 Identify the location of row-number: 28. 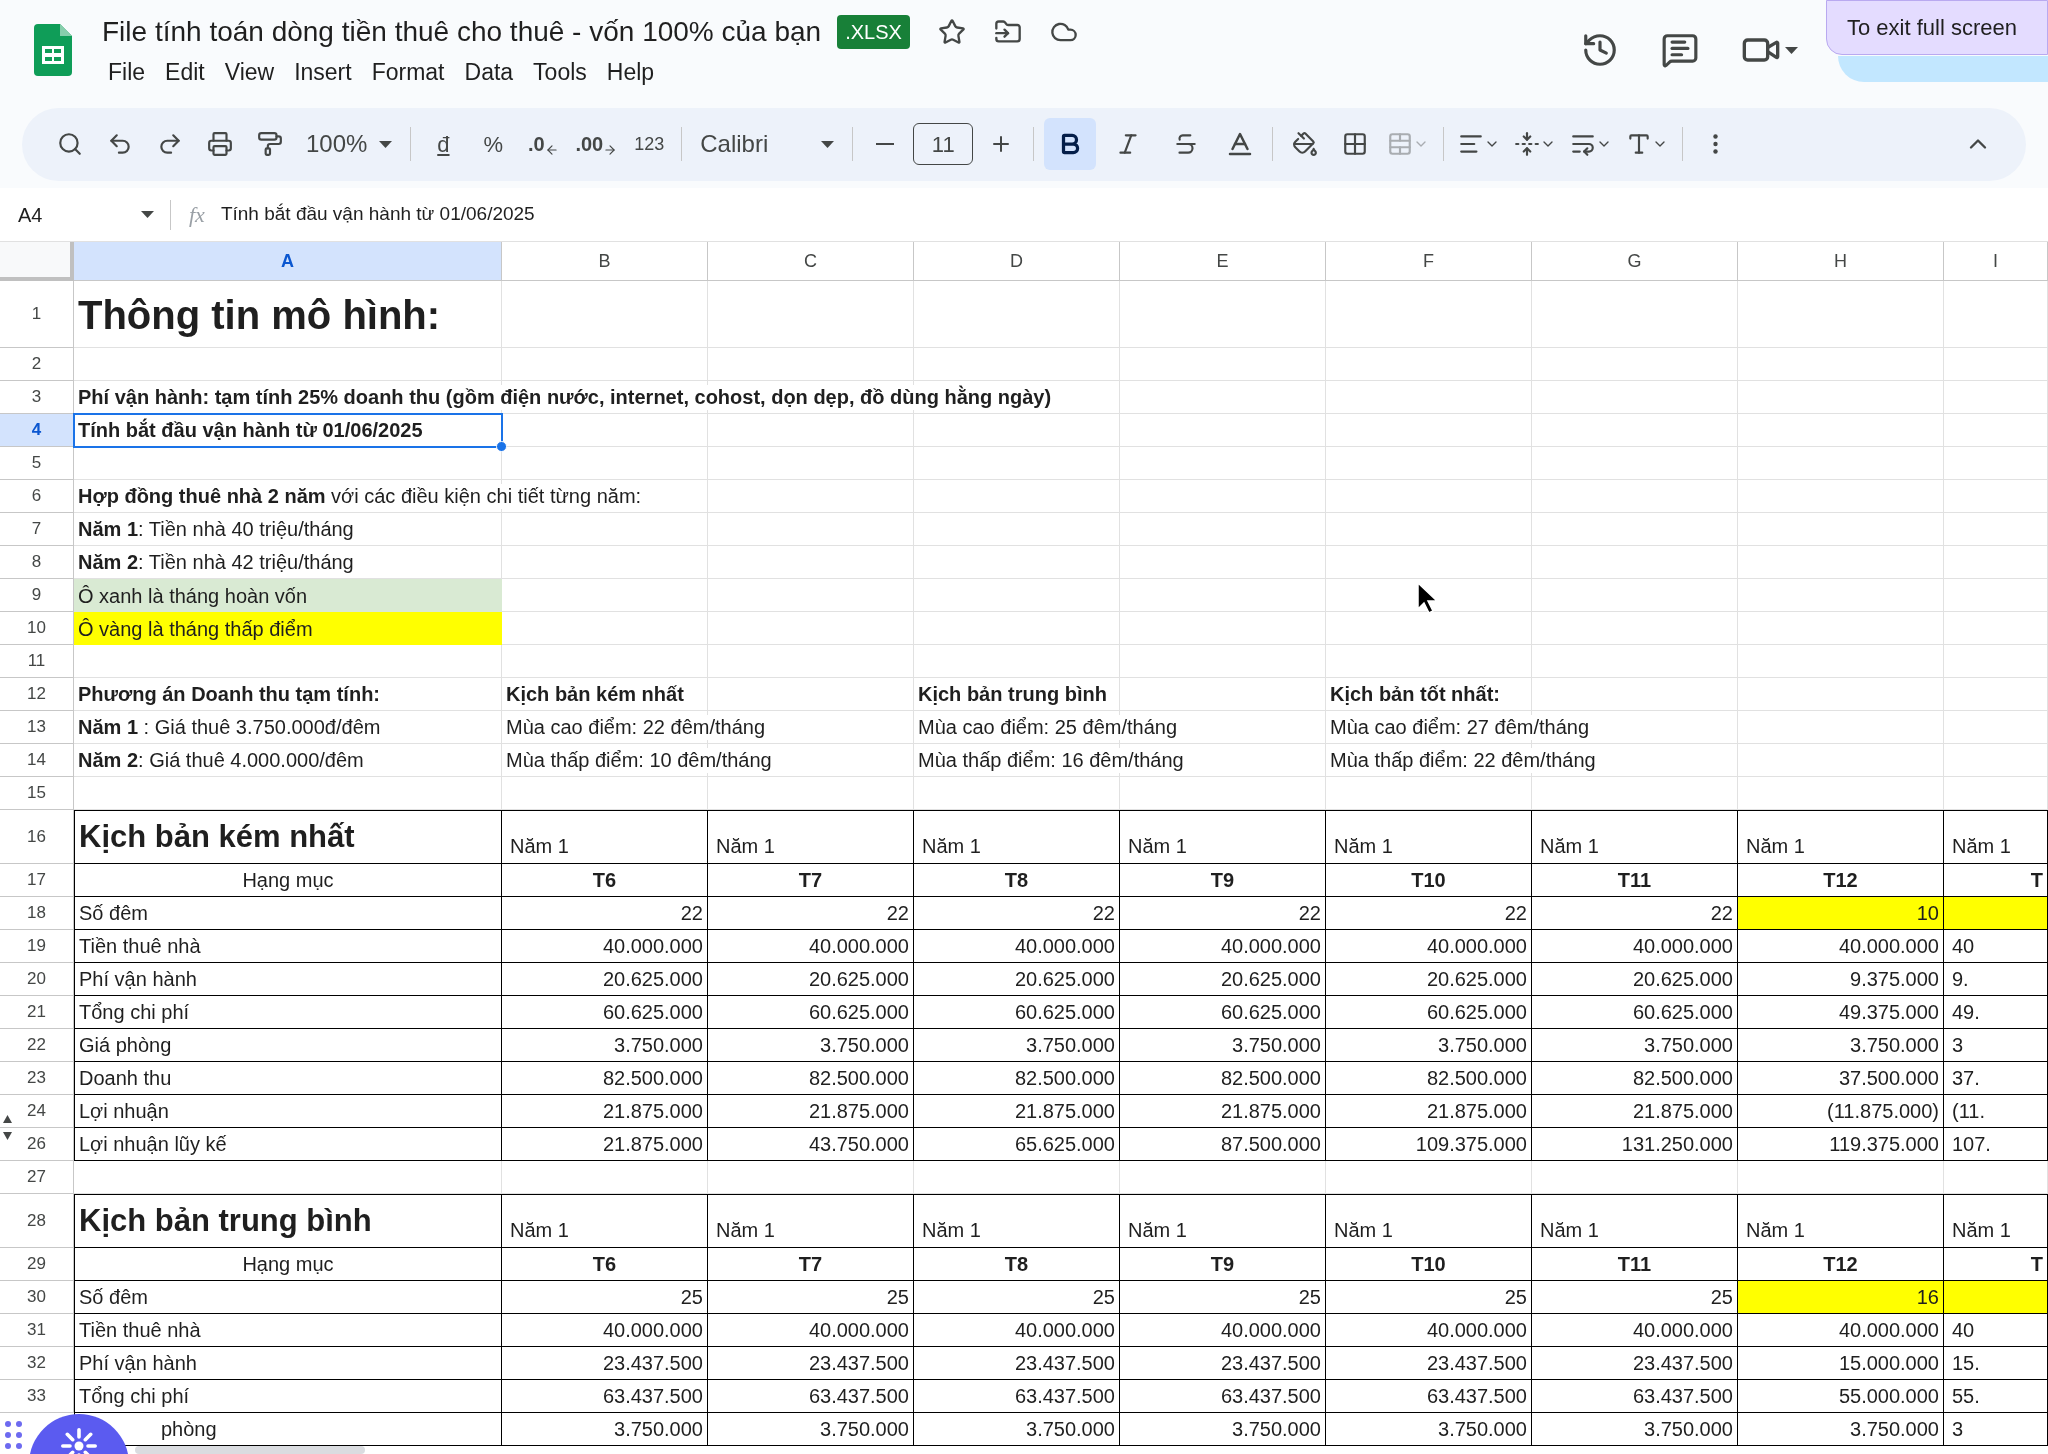
(37, 1221).